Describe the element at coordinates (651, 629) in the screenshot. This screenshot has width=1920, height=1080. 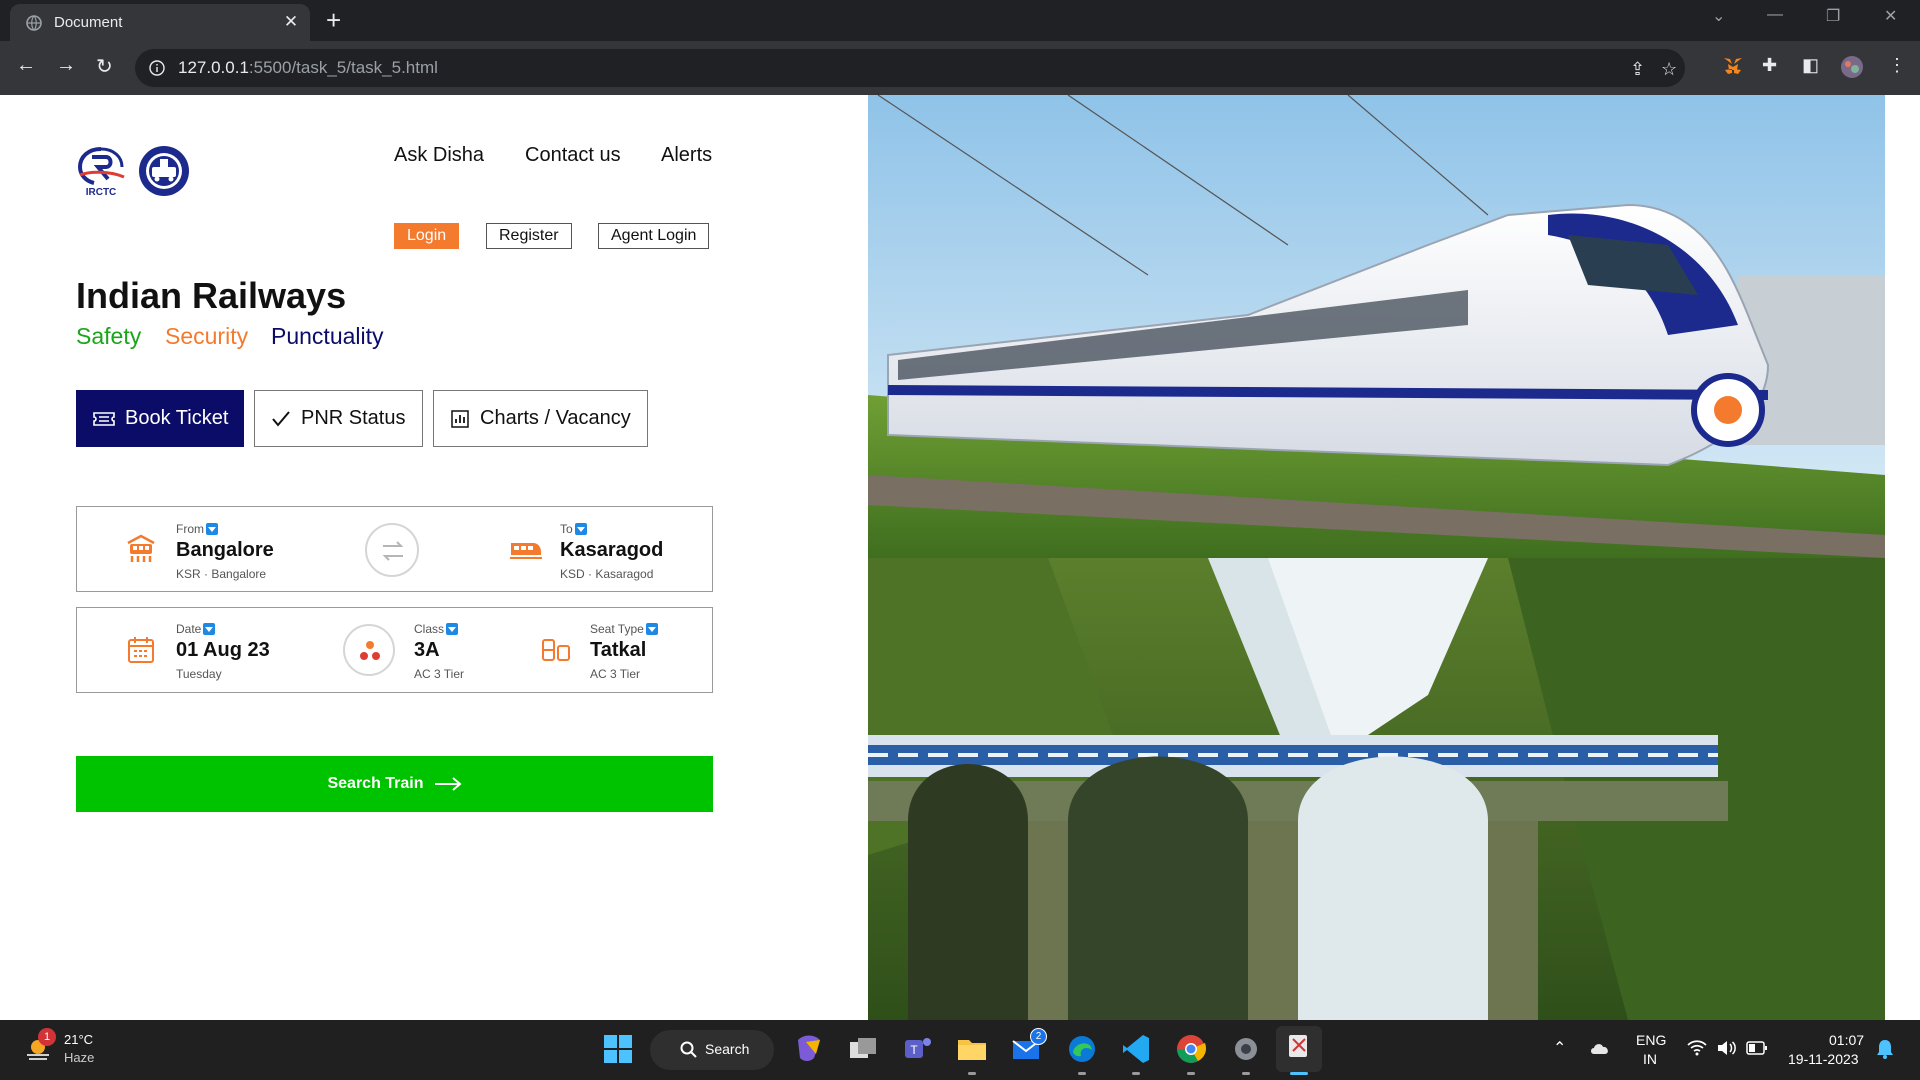
I see `seat-type-dropdown-icon` at that location.